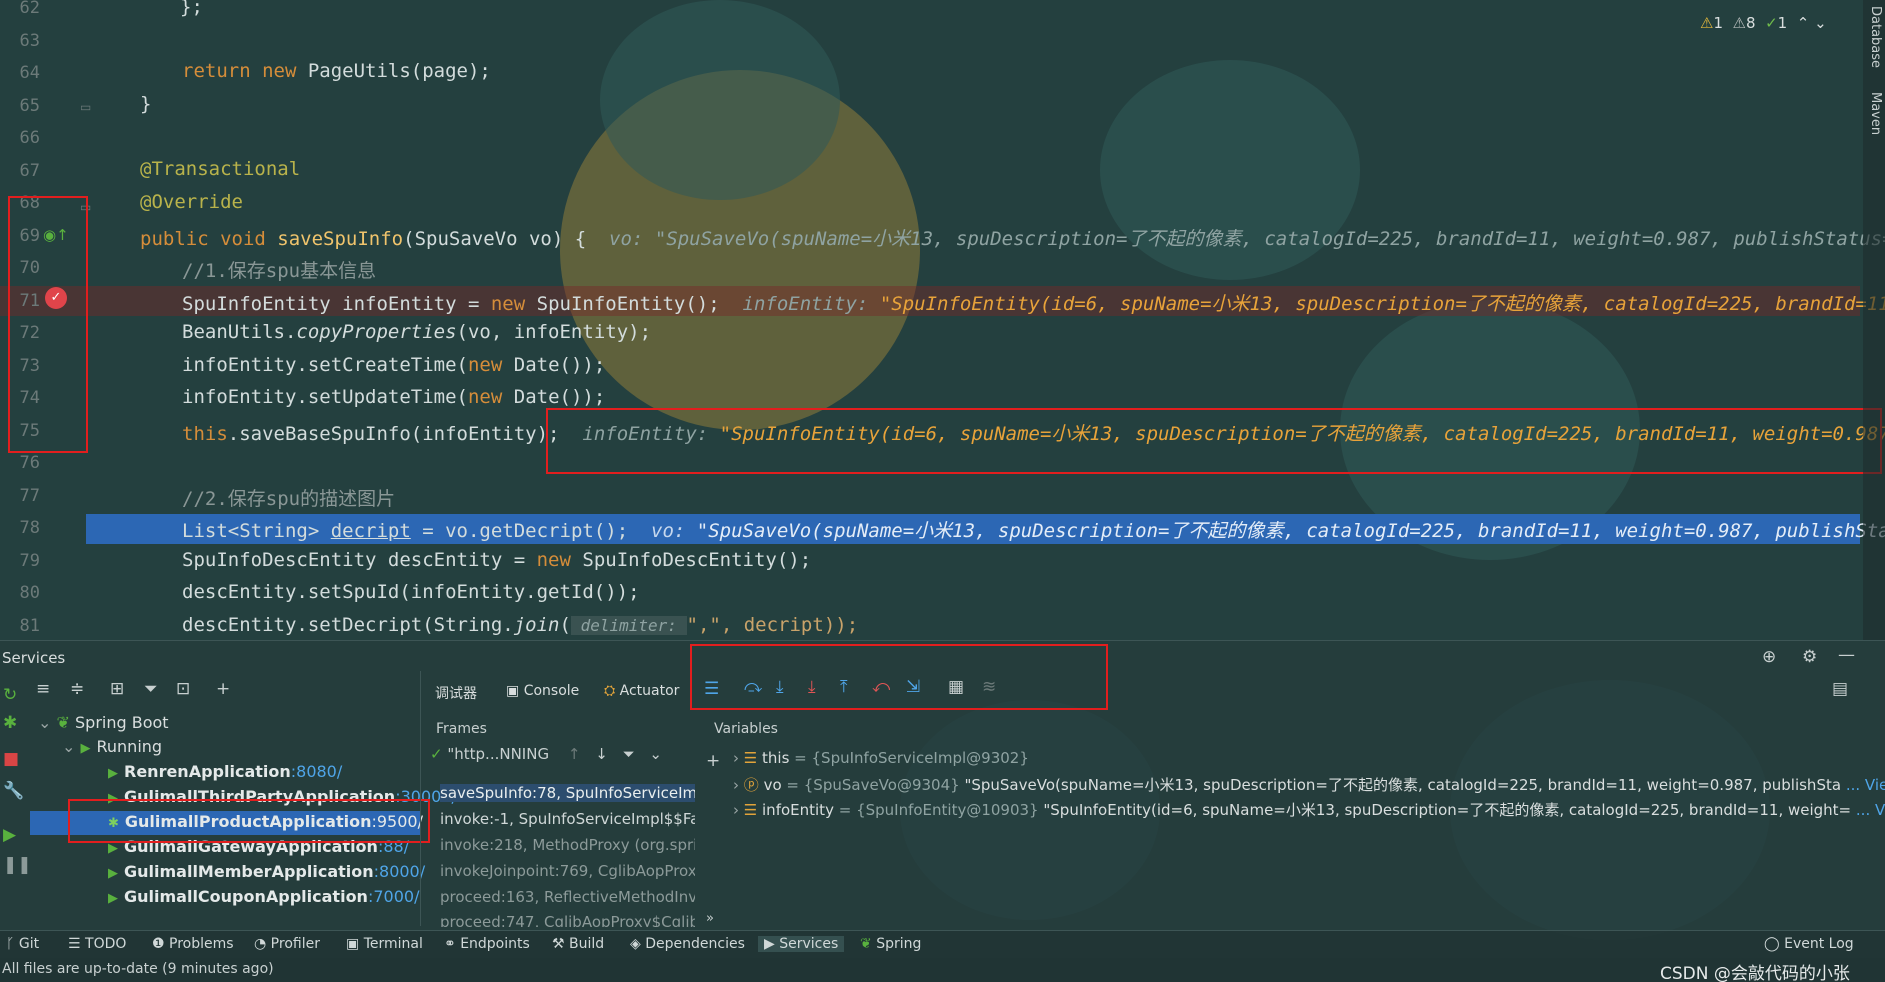  What do you see at coordinates (1875, 113) in the screenshot?
I see `maven-tab: Maven` at bounding box center [1875, 113].